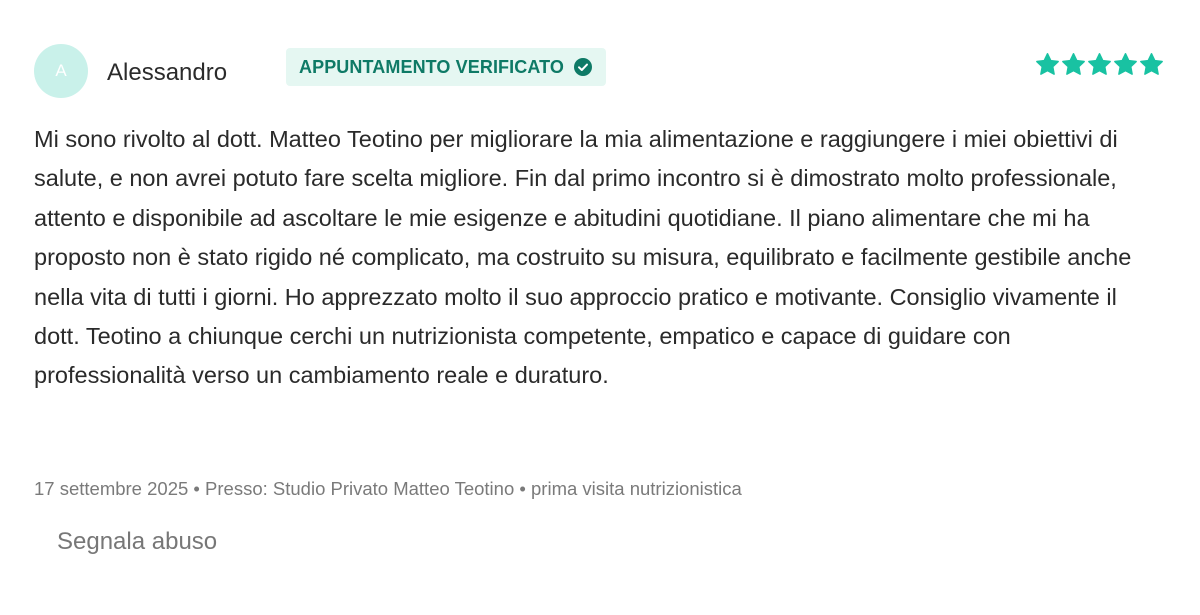 The image size is (1200, 615). Describe the element at coordinates (360, 488) in the screenshot. I see `review-location: Presso: Studio Privato Matteo Teotino` at that location.